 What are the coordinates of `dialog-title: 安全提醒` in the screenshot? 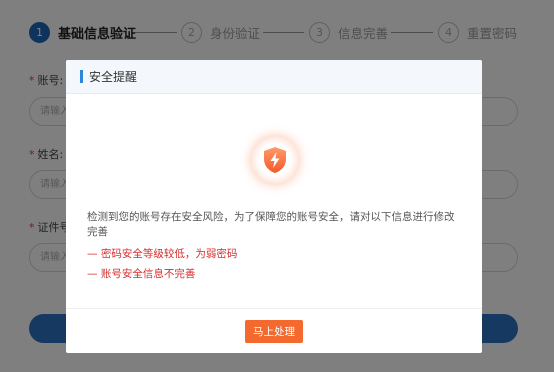 It's located at (113, 77).